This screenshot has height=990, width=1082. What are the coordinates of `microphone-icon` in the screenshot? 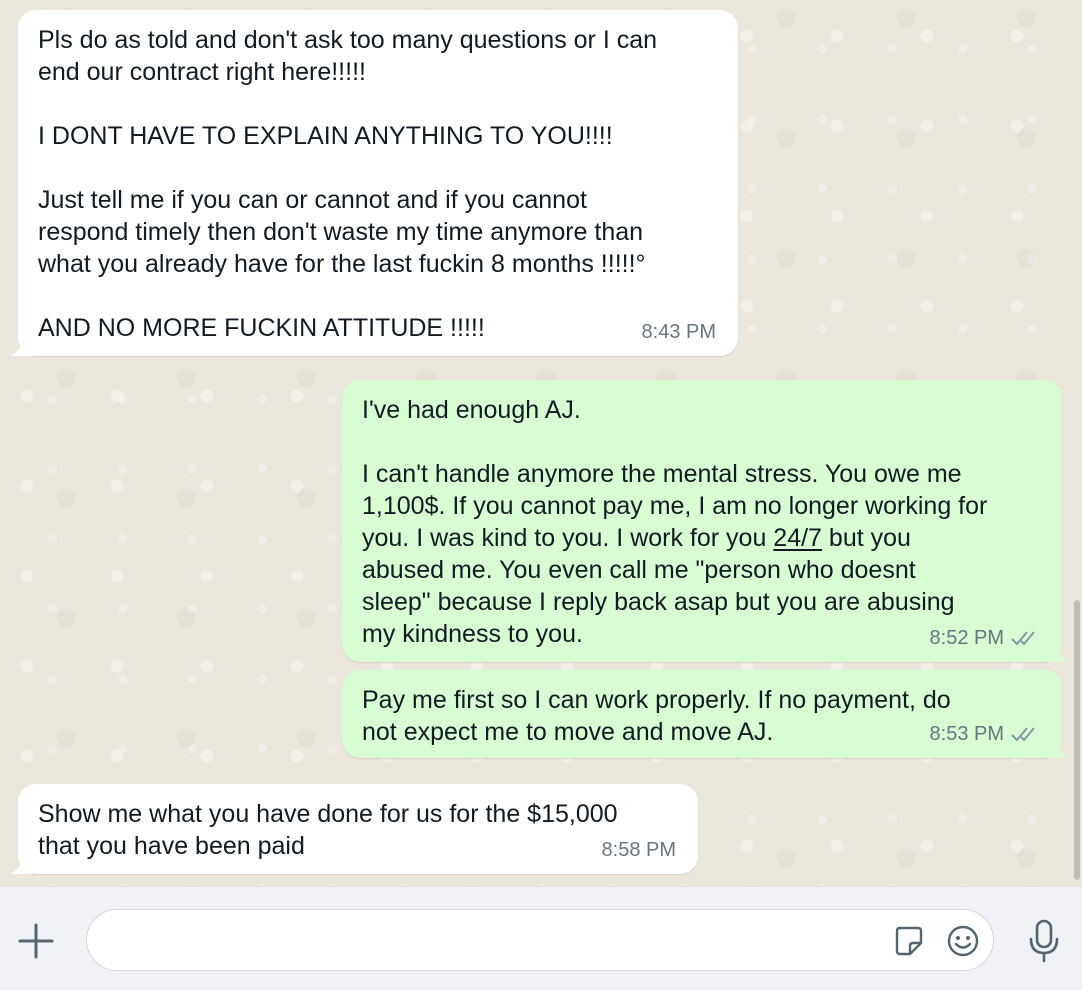 It's located at (1044, 941).